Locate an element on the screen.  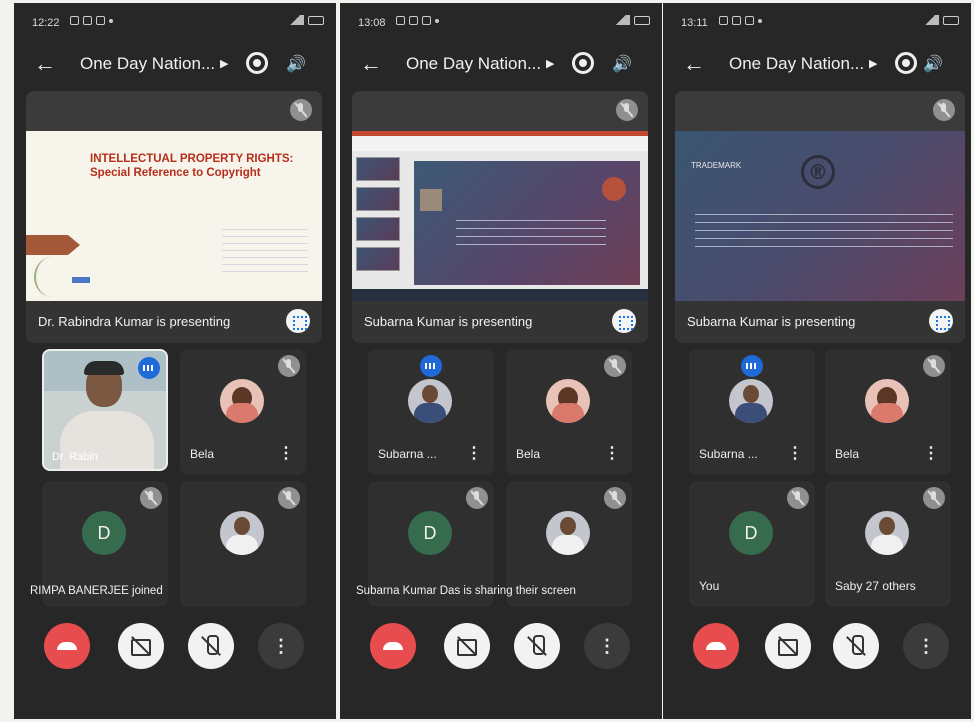
participant-name: Dr. Rabin is located at coordinates (75, 457).